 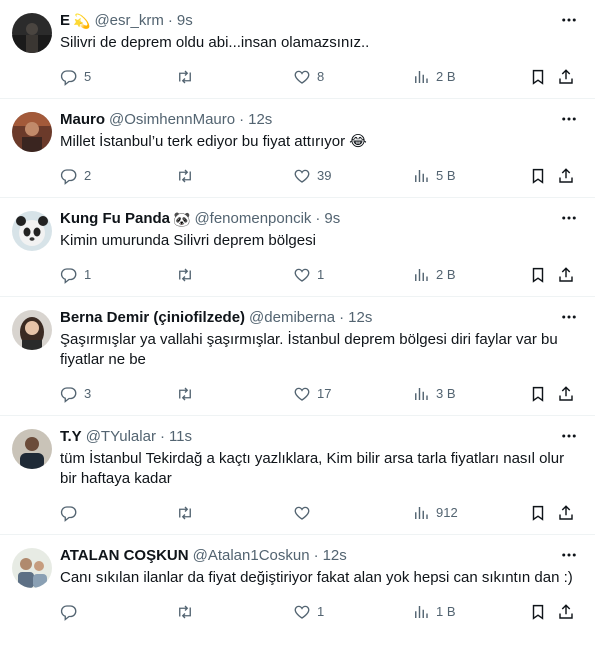 I want to click on like-button, so click(x=305, y=513).